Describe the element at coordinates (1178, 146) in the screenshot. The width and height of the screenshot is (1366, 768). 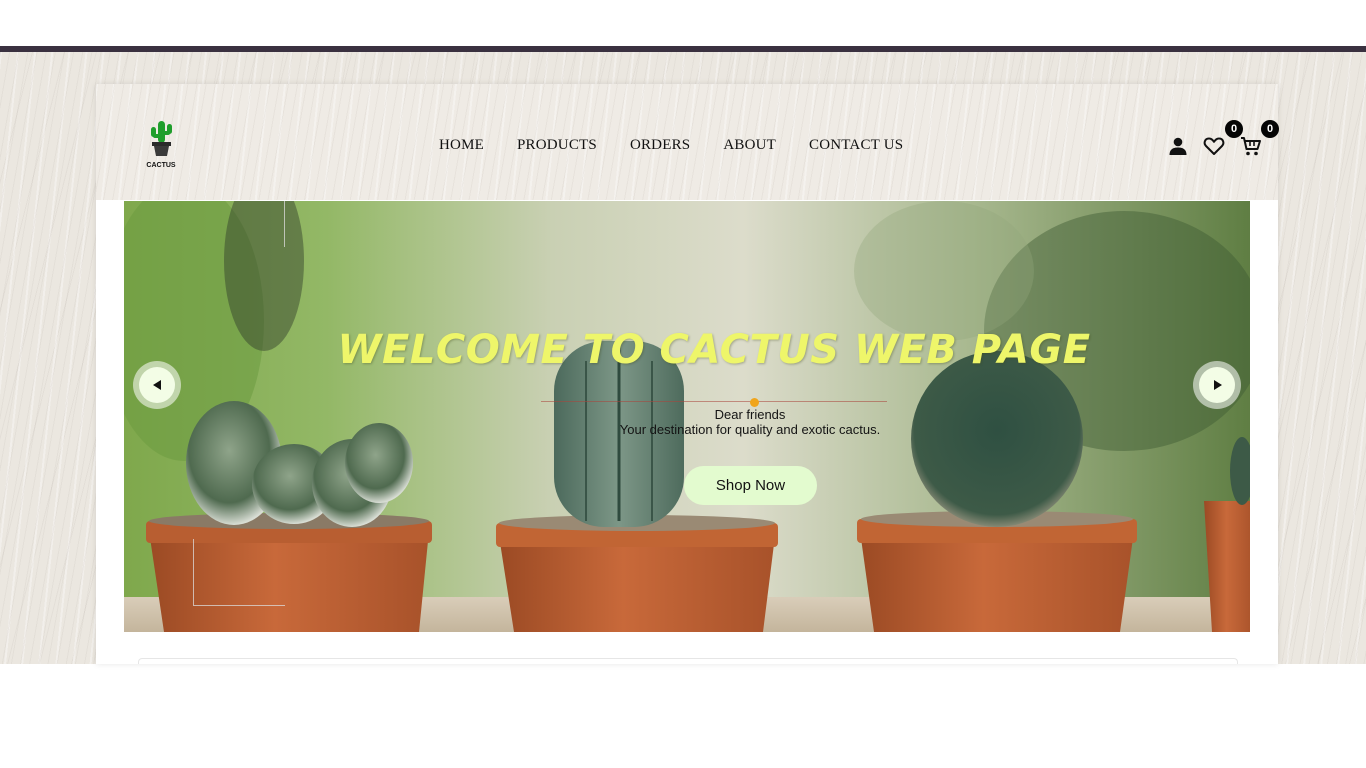
I see `user-icon` at that location.